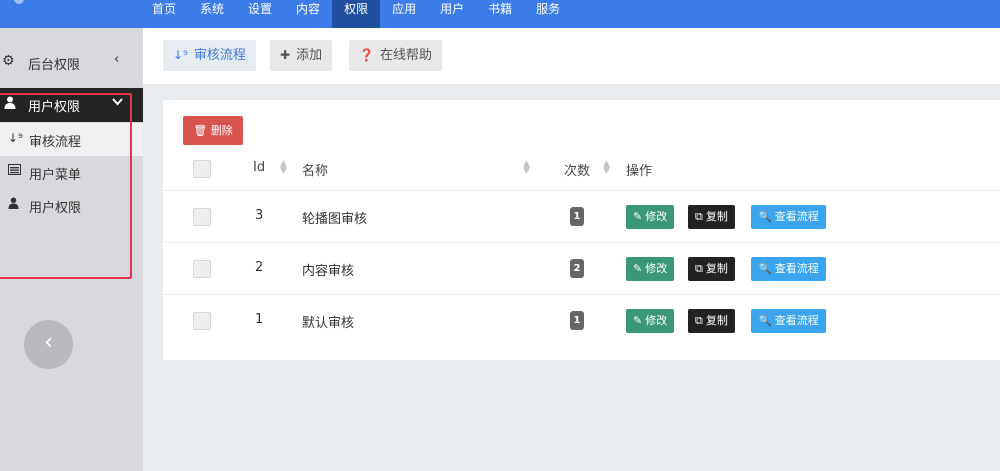 This screenshot has height=471, width=1000. I want to click on column-header-name: 名称, so click(315, 169).